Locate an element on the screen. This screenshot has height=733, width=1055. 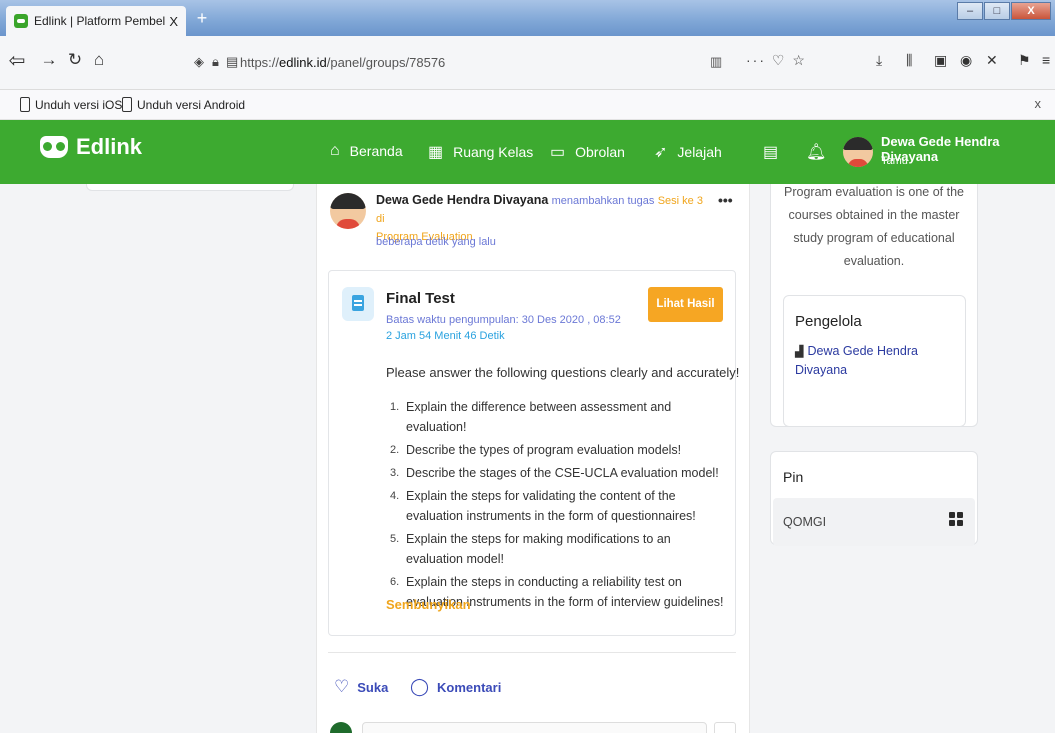
extension-x-icon: ✕ is located at coordinates (992, 60).